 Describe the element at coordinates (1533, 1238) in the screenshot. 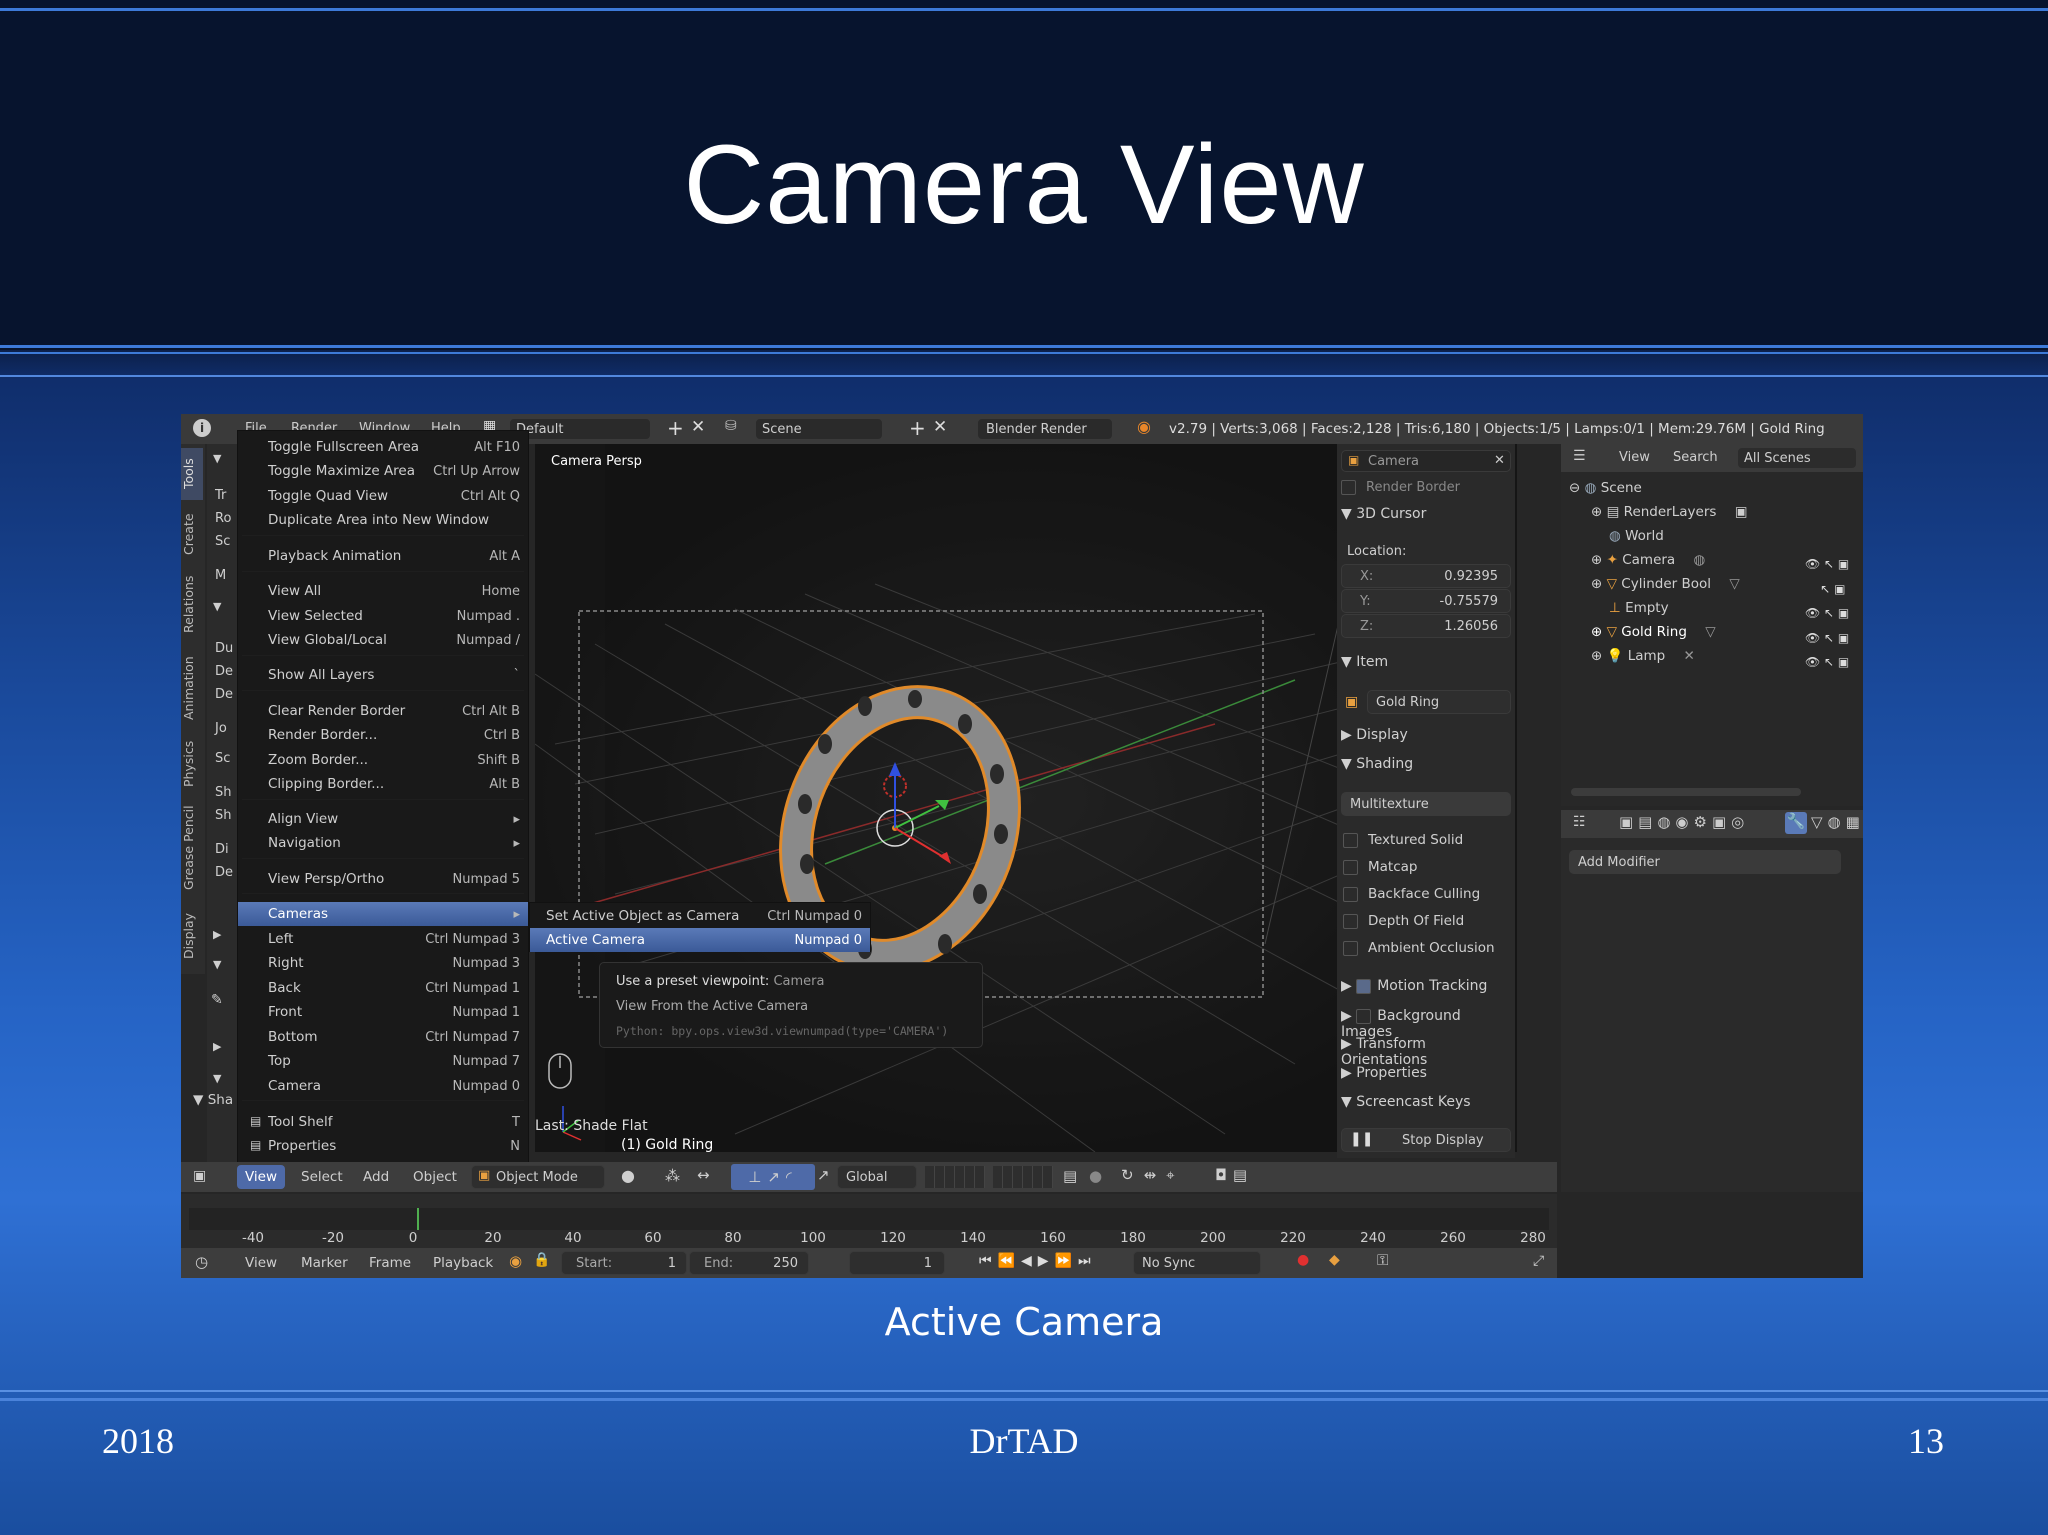

I see `timeline-tick-label: 280` at that location.